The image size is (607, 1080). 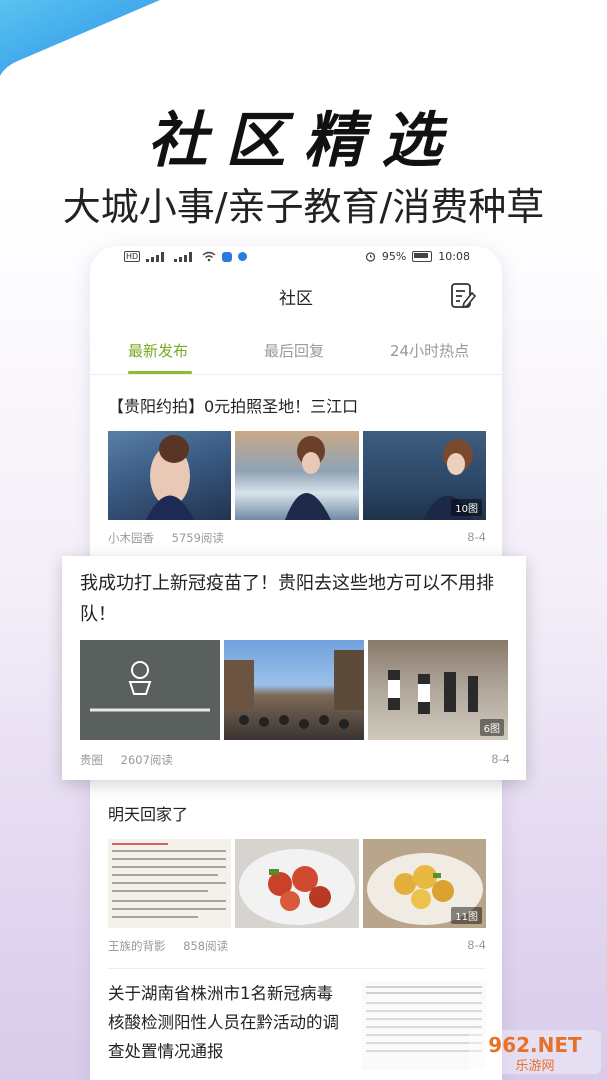 I want to click on post-reads: 5759阅读, so click(x=197, y=538).